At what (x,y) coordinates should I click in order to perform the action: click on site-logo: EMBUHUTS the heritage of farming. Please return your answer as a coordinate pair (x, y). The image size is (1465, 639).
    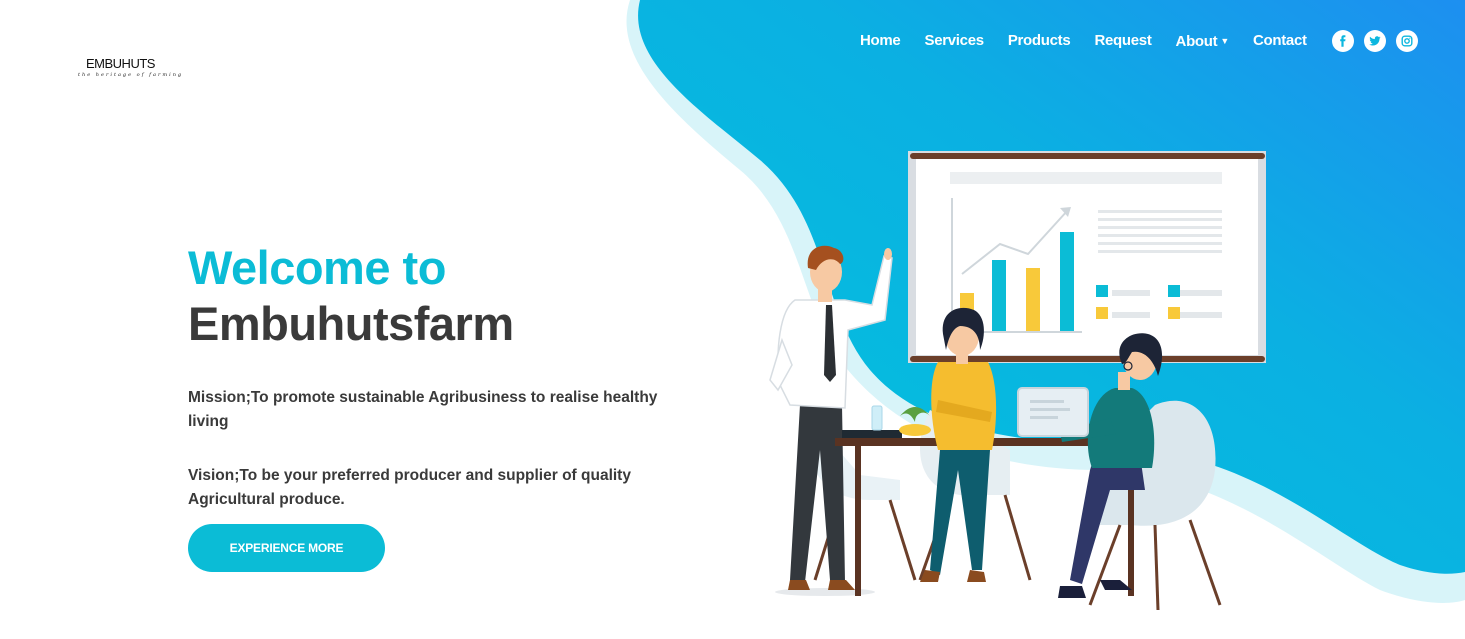
    Looking at the image, I should click on (131, 67).